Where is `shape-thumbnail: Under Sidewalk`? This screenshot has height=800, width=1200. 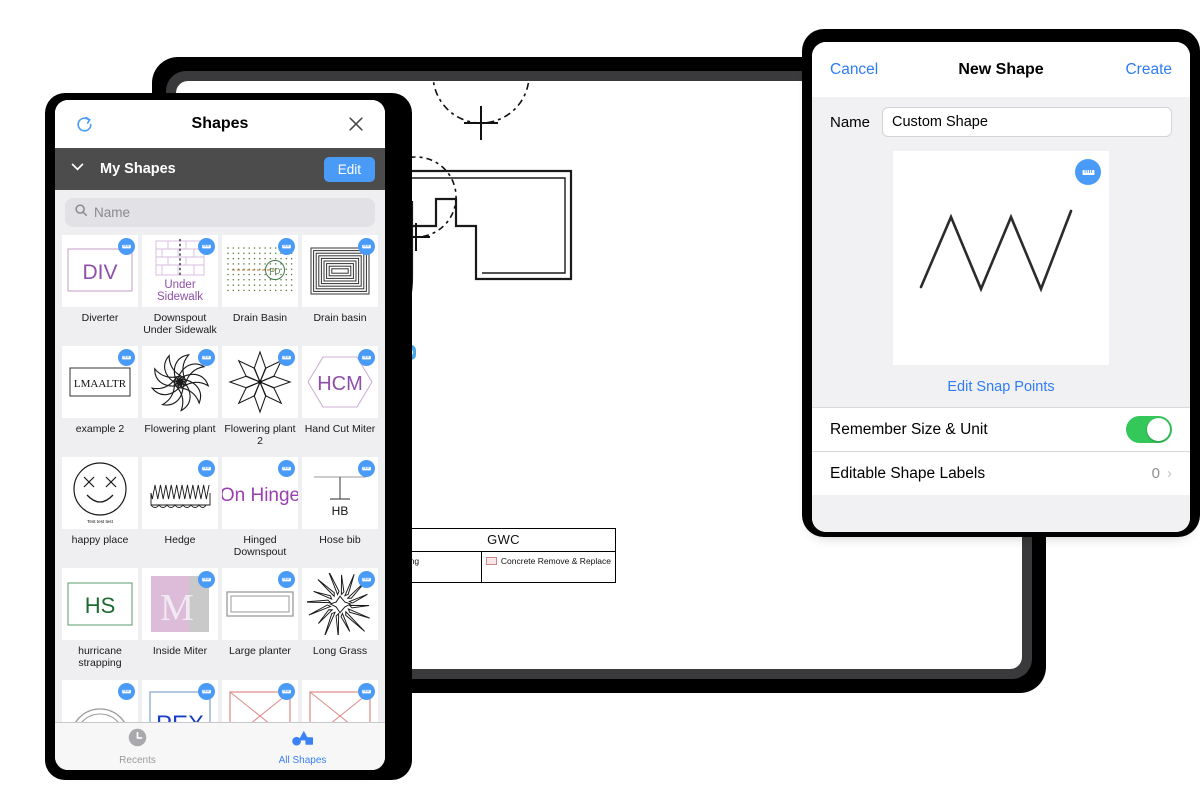 shape-thumbnail: Under Sidewalk is located at coordinates (180, 271).